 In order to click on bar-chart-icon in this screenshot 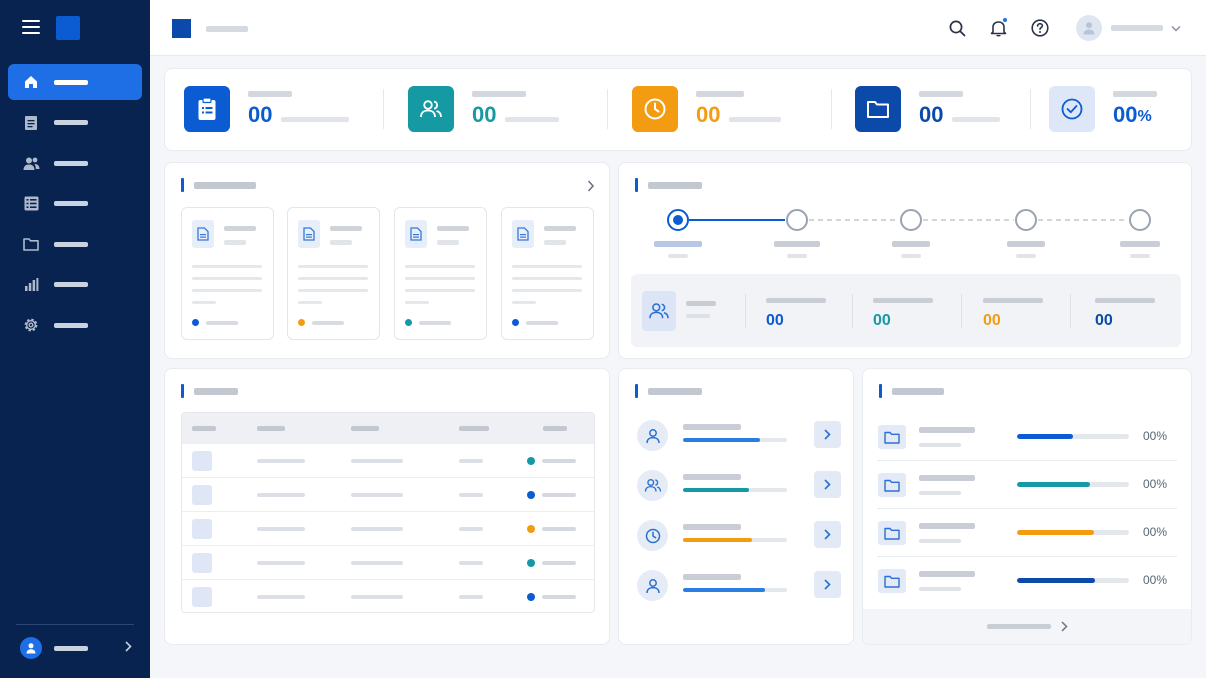, I will do `click(31, 285)`.